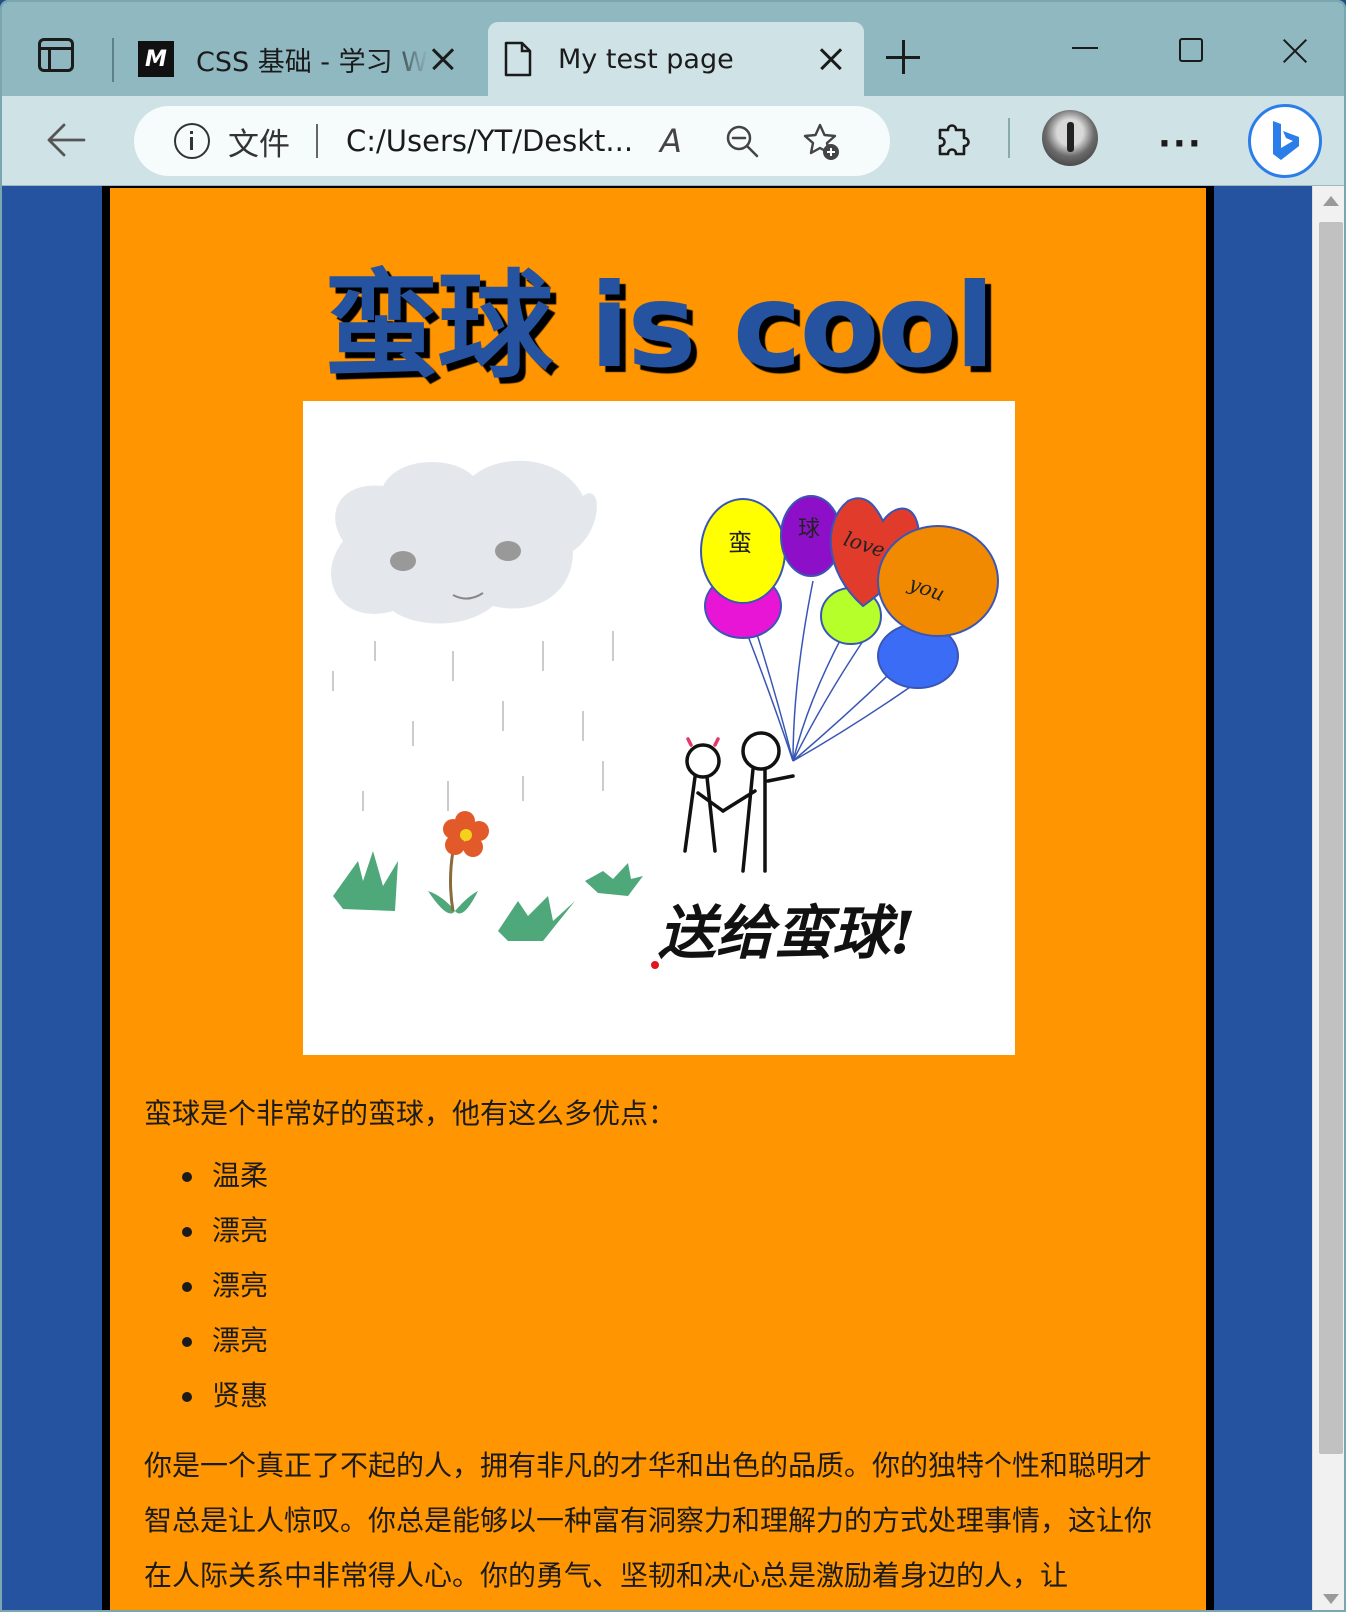 The height and width of the screenshot is (1612, 1346). I want to click on red-dot, so click(655, 965).